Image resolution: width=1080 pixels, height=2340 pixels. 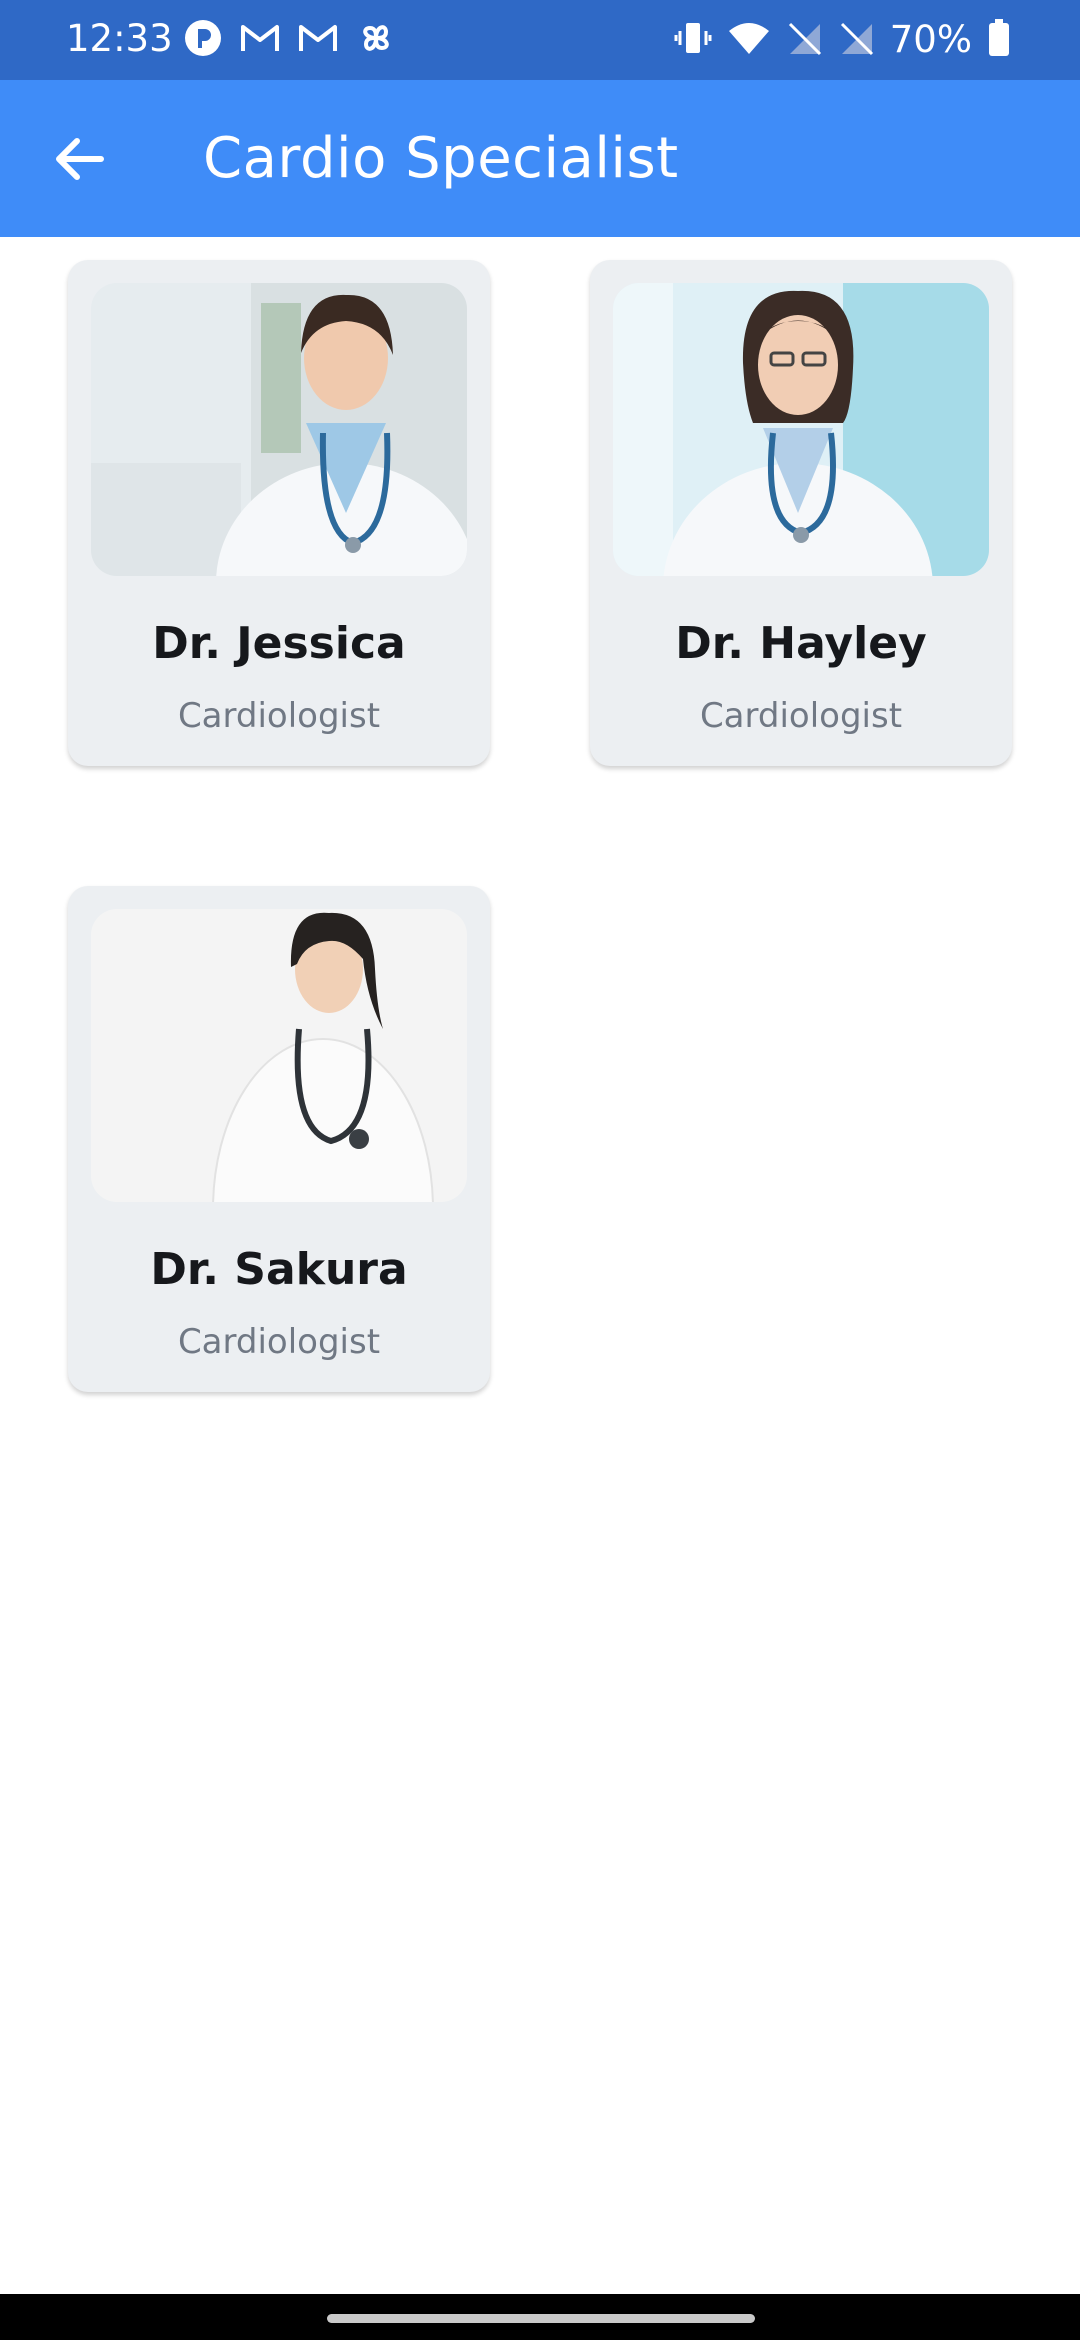 I want to click on app-bar: Cardio Specialist, so click(x=540, y=158).